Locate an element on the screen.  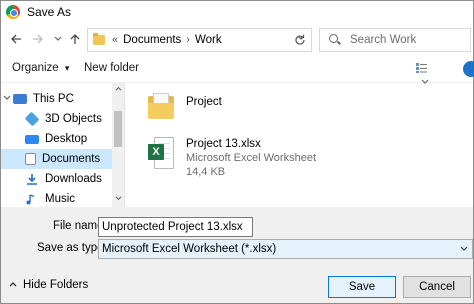
sidebar-item-music: Music is located at coordinates (57, 198).